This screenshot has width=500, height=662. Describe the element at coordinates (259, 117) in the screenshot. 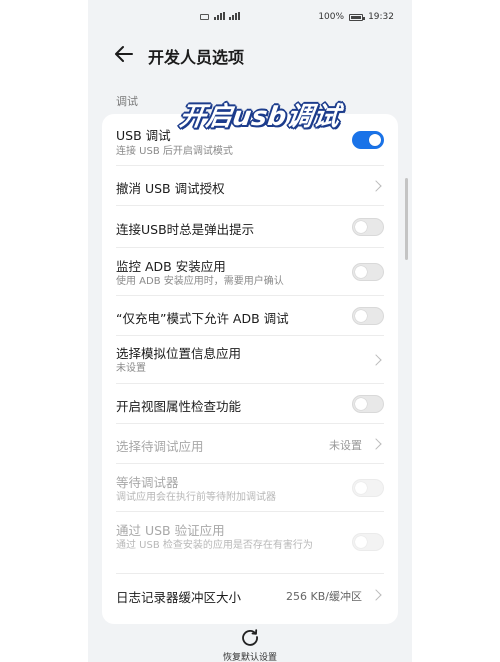

I see `overlay-caption: 开启usb调试` at that location.